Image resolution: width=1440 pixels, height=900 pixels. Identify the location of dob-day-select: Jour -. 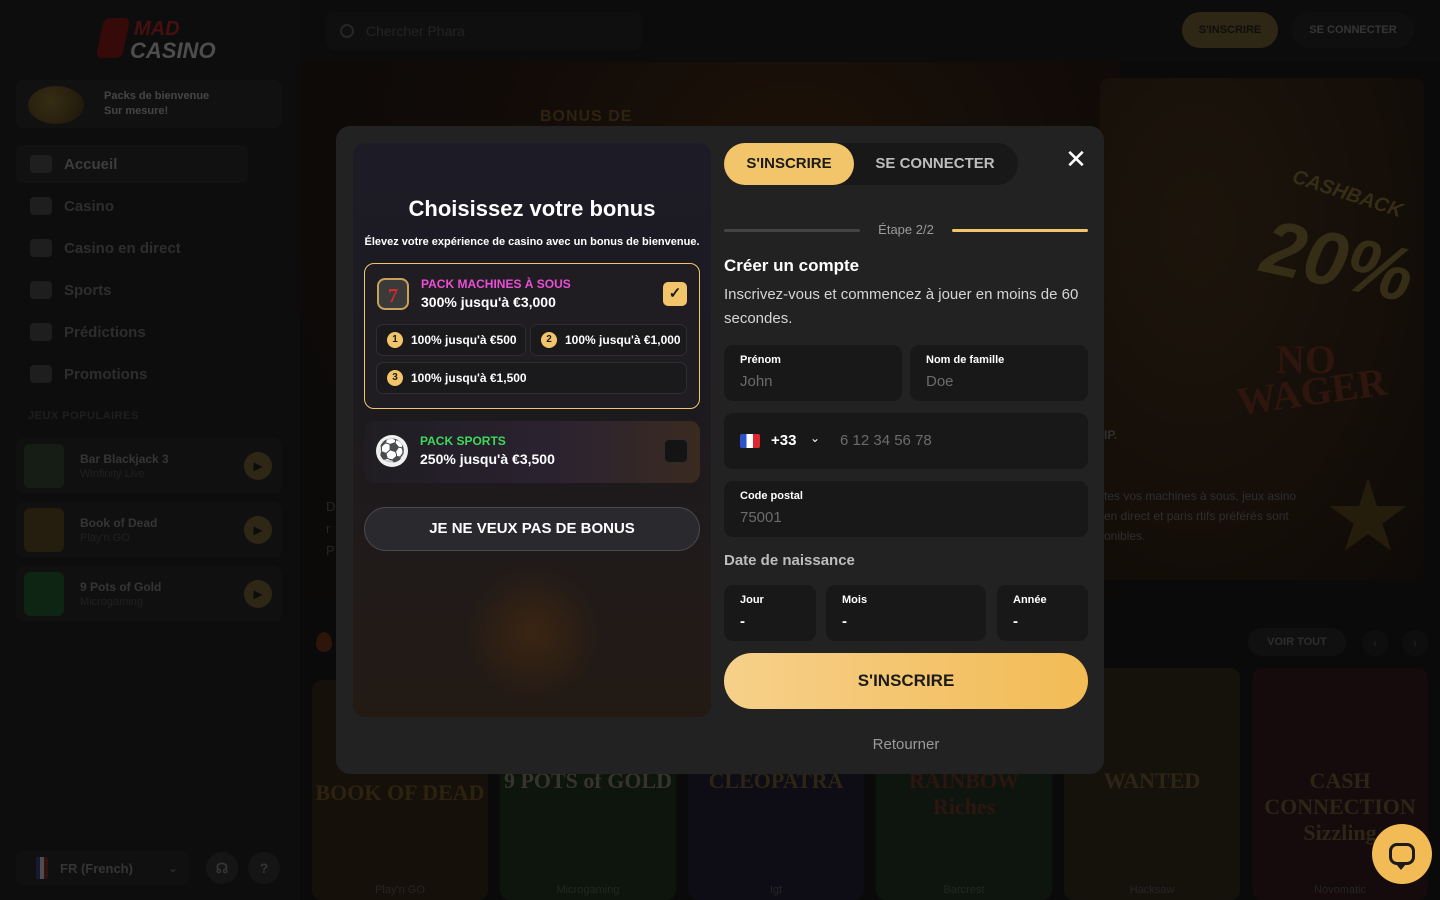
(770, 613).